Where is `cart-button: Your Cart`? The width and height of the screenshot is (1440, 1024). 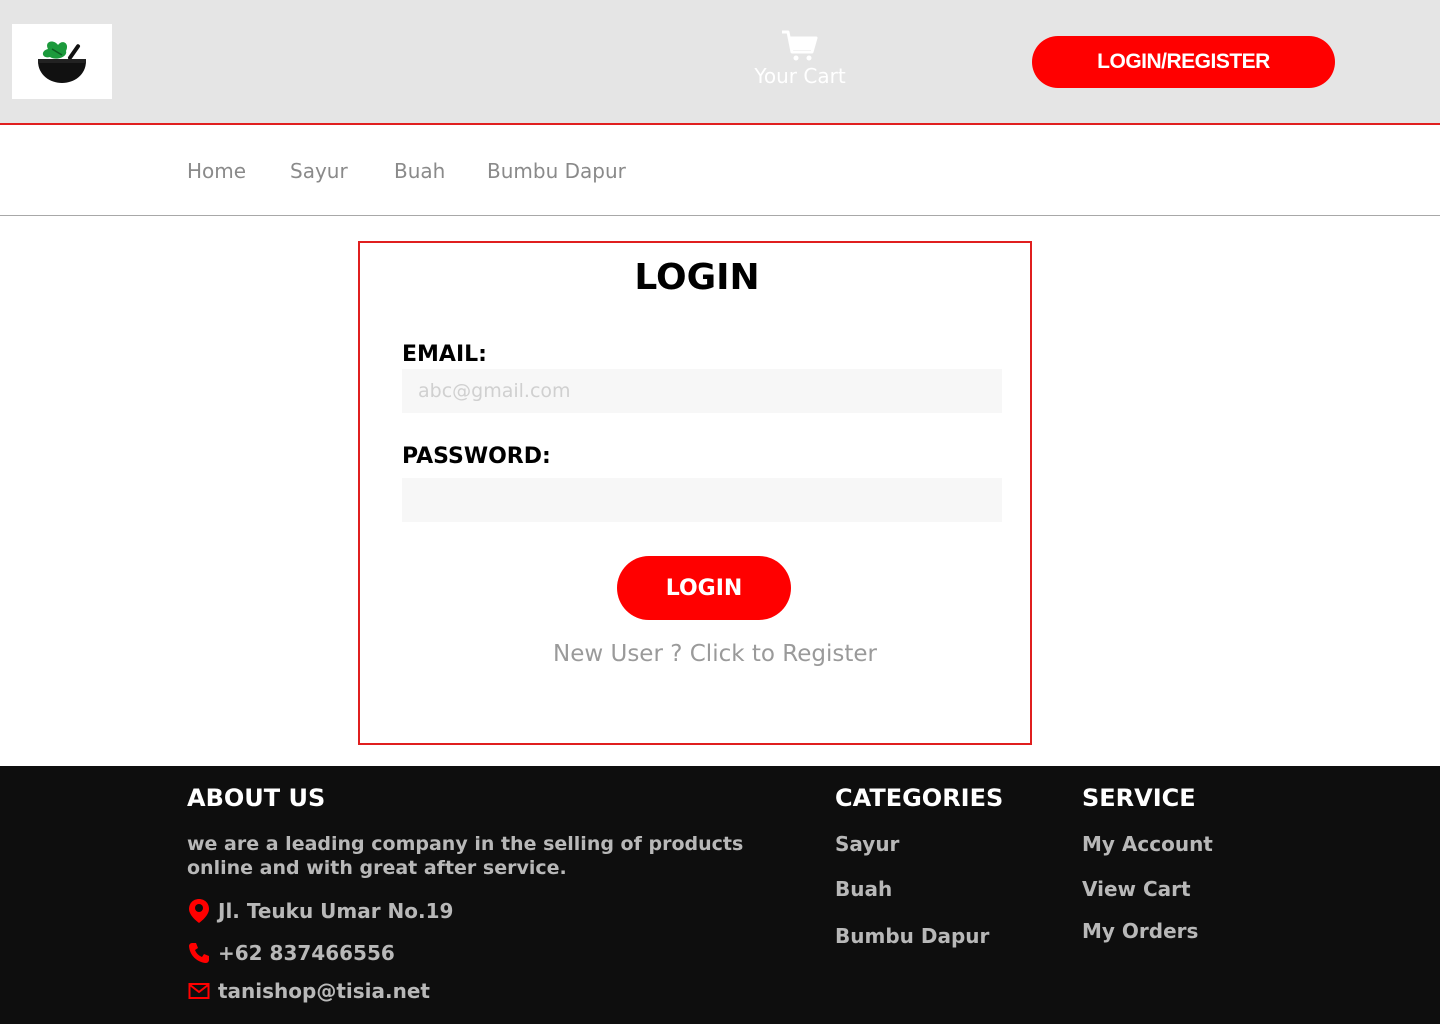 cart-button: Your Cart is located at coordinates (800, 63).